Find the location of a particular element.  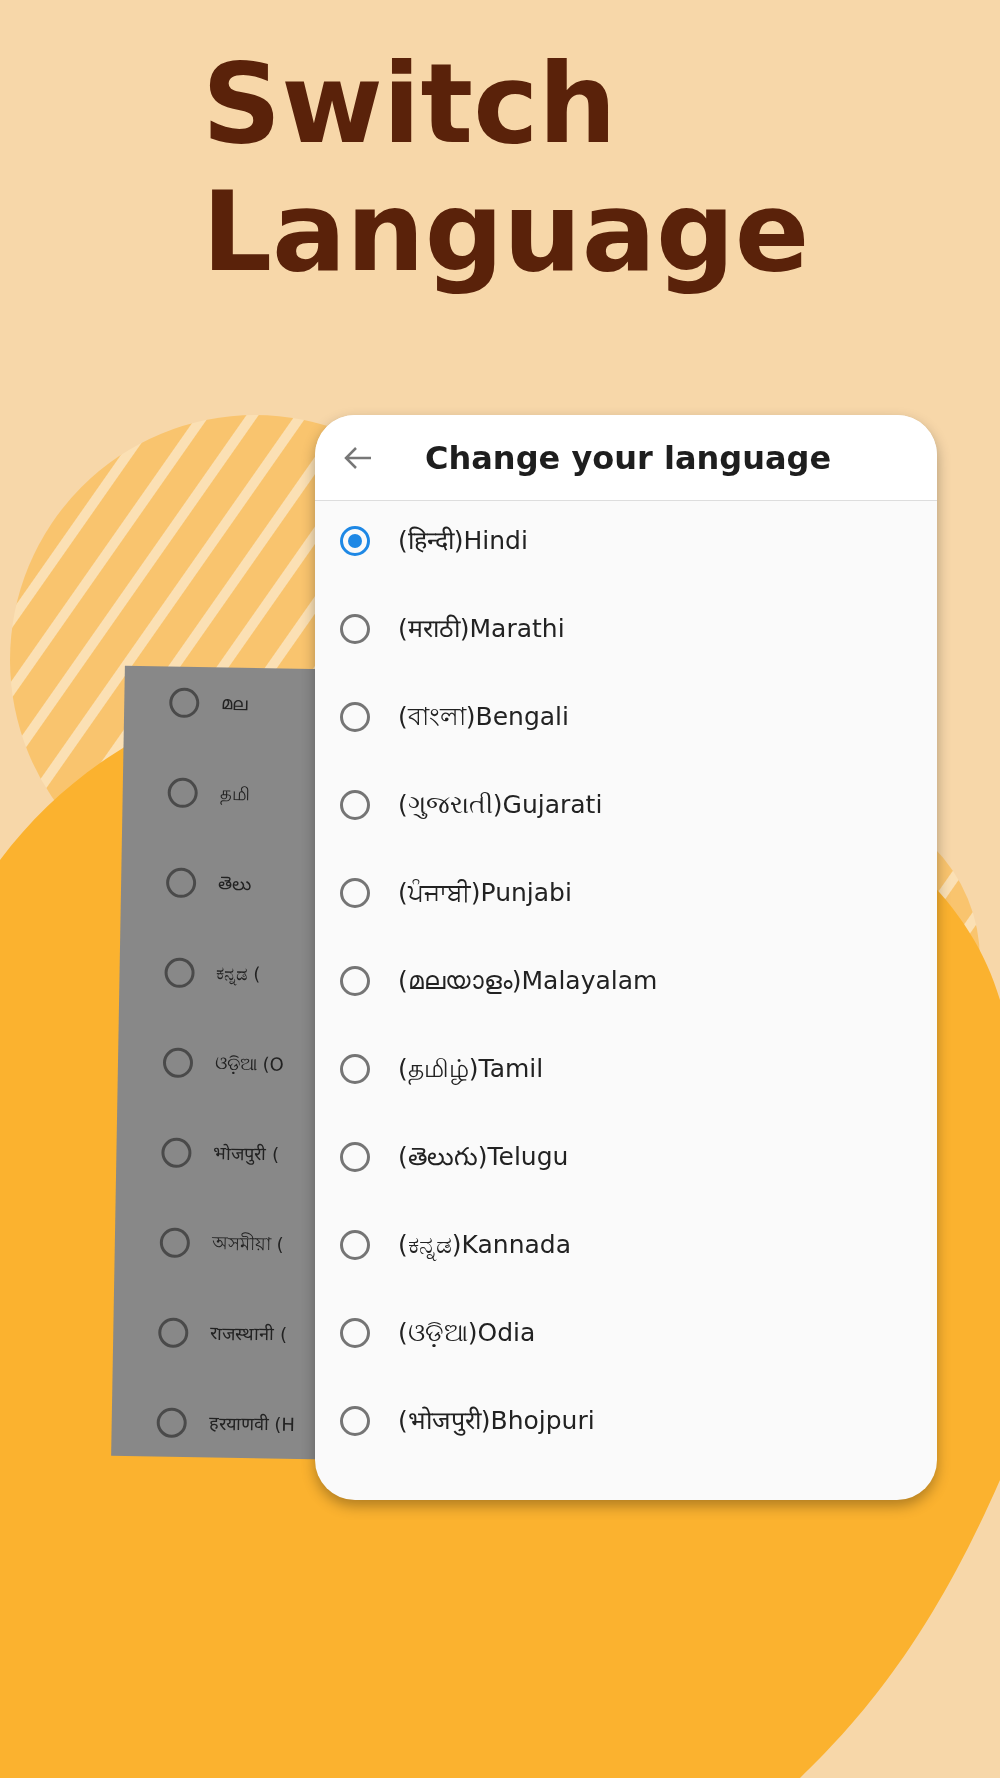

screen-title: Change your language is located at coordinates (628, 458).